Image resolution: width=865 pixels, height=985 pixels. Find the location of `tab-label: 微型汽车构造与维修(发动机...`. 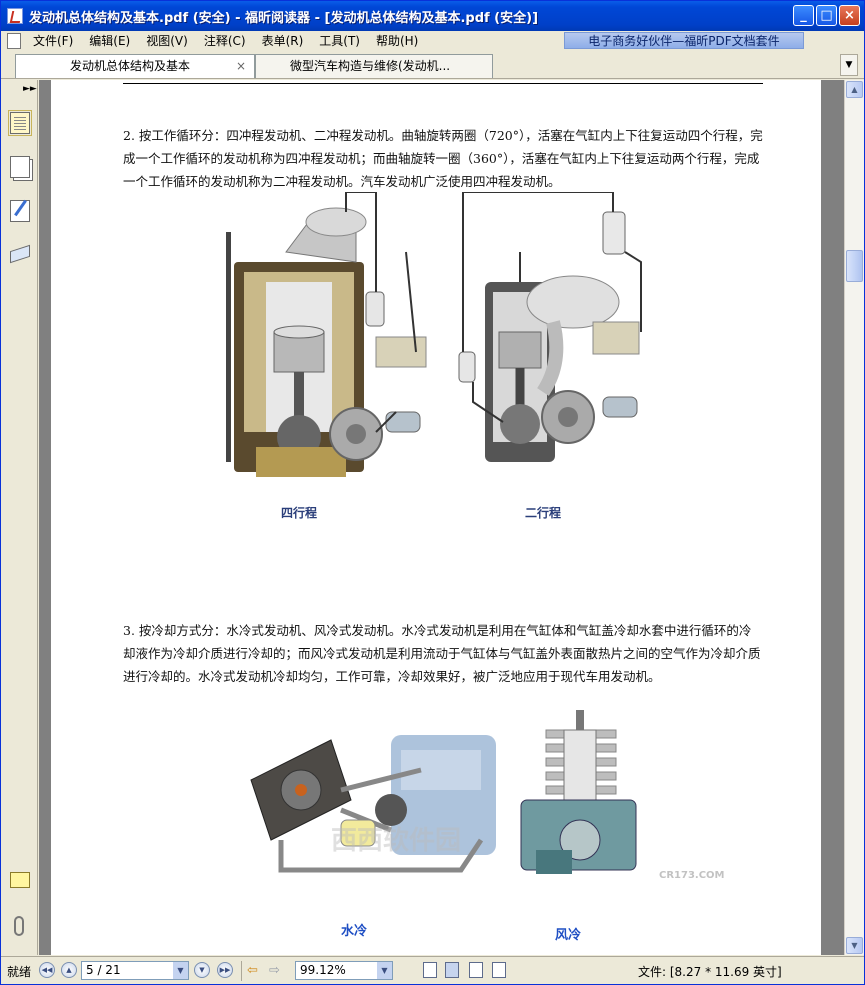

tab-label: 微型汽车构造与维修(发动机... is located at coordinates (370, 66).